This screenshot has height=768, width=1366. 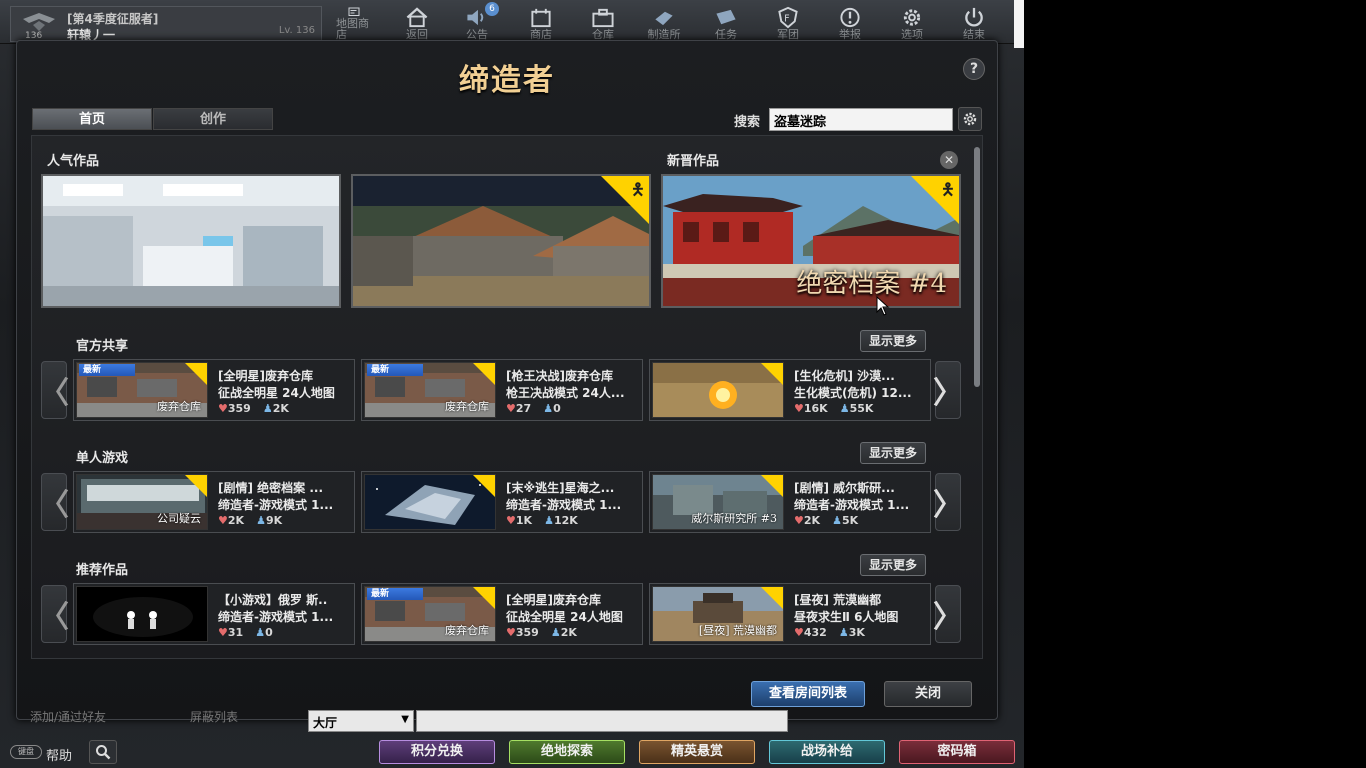 I want to click on topbar-shop-button: 商店, so click(x=541, y=23).